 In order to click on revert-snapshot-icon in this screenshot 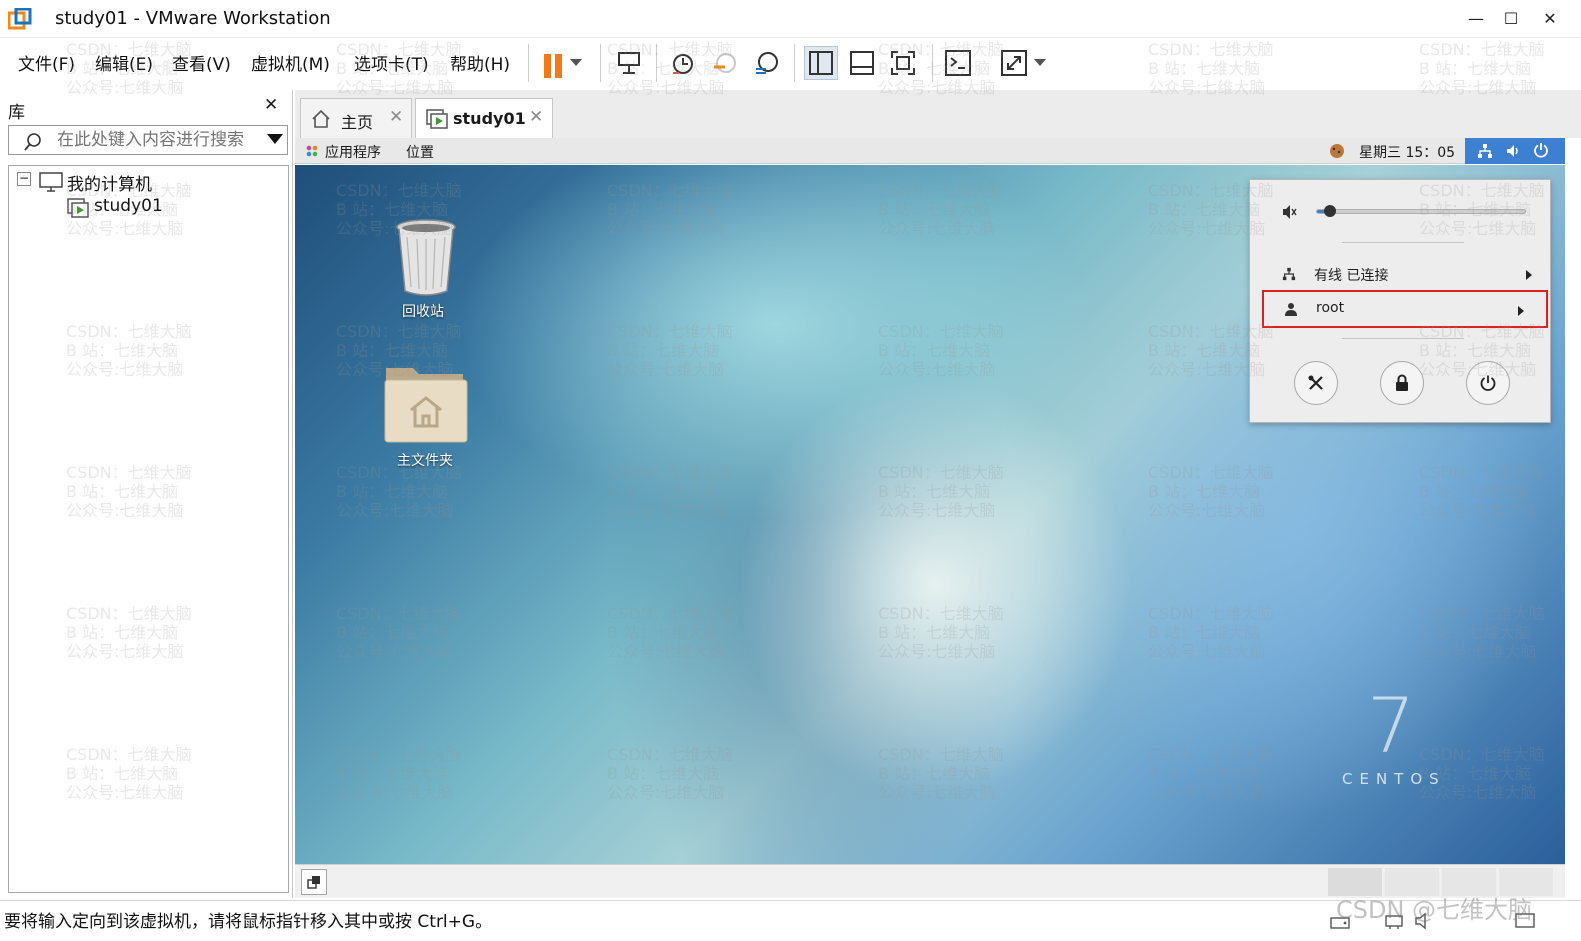, I will do `click(725, 63)`.